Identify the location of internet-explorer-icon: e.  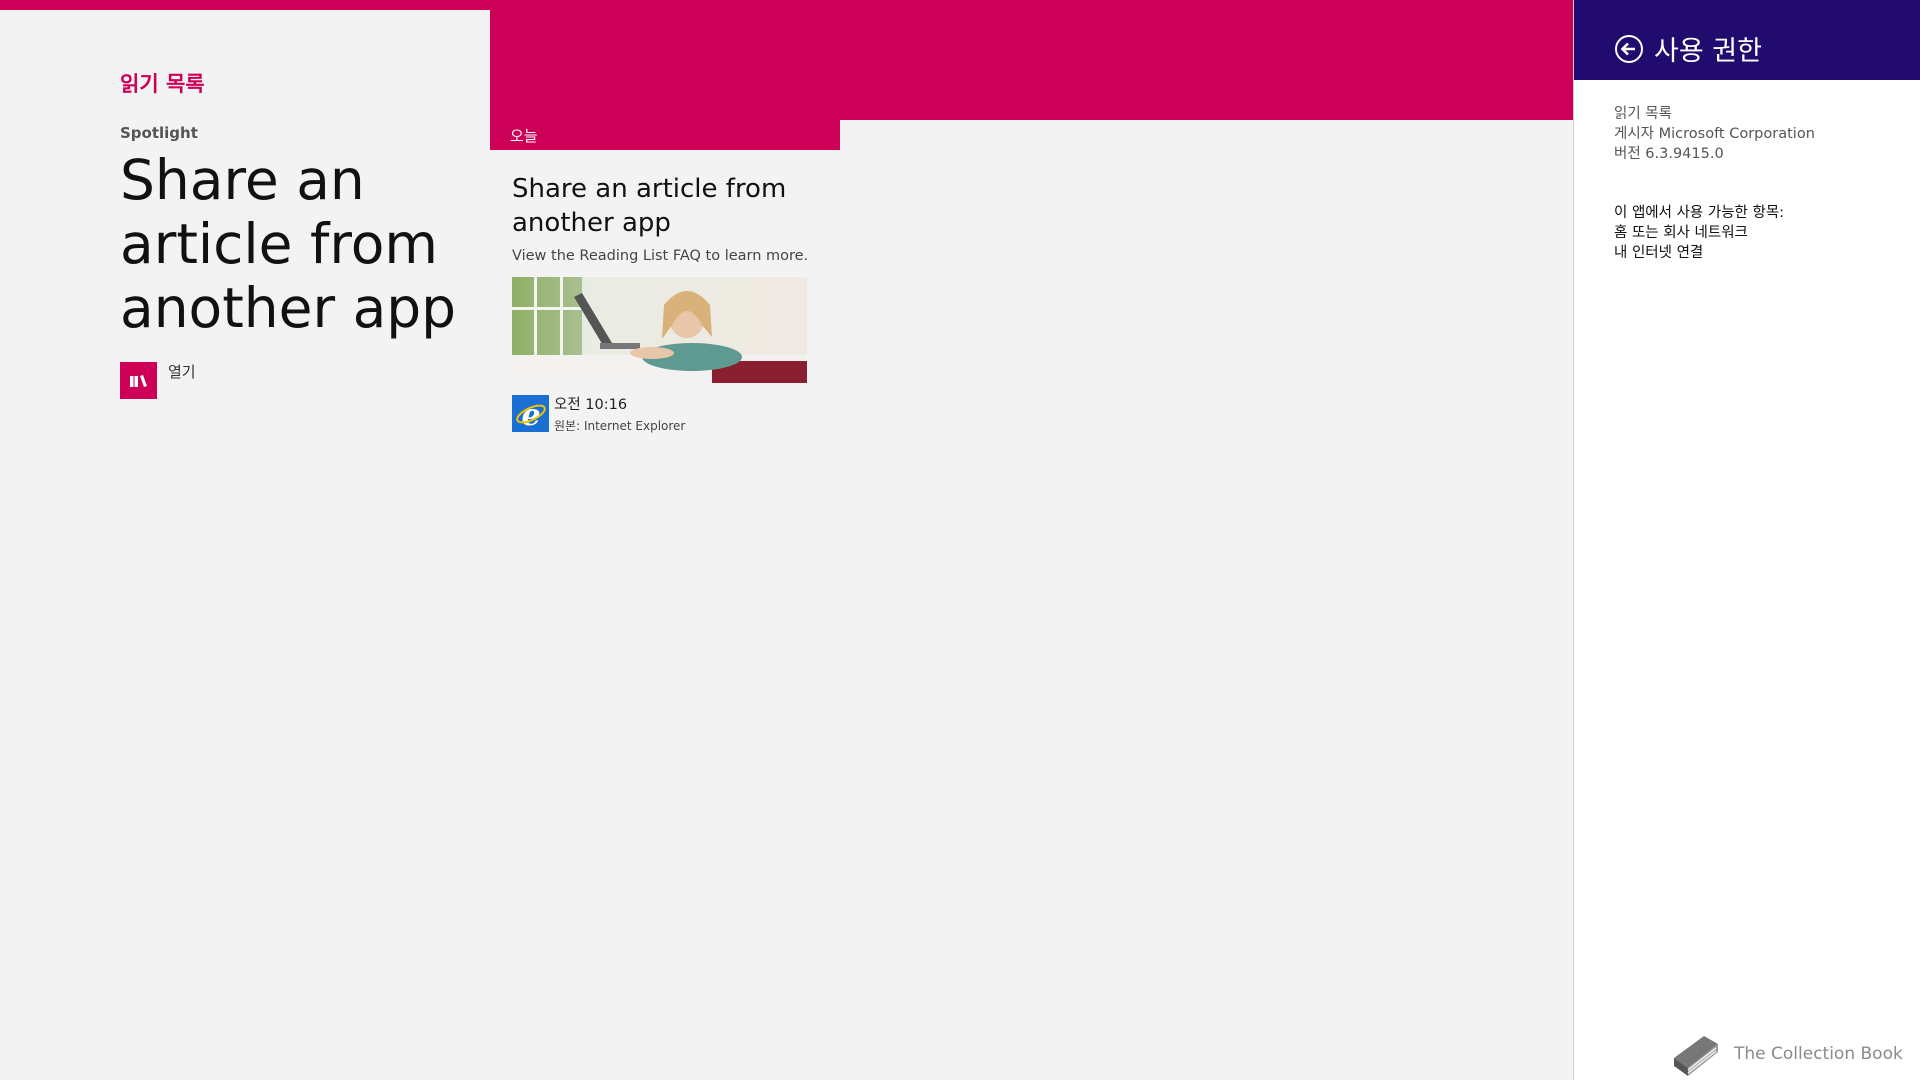
(530, 413).